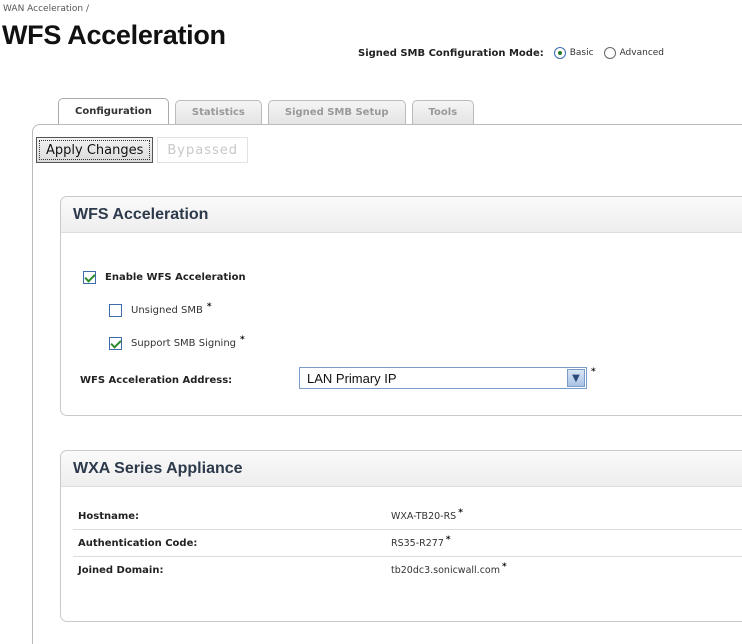 This screenshot has height=644, width=742. What do you see at coordinates (448, 539) in the screenshot?
I see `auth-code-asterisk: *` at bounding box center [448, 539].